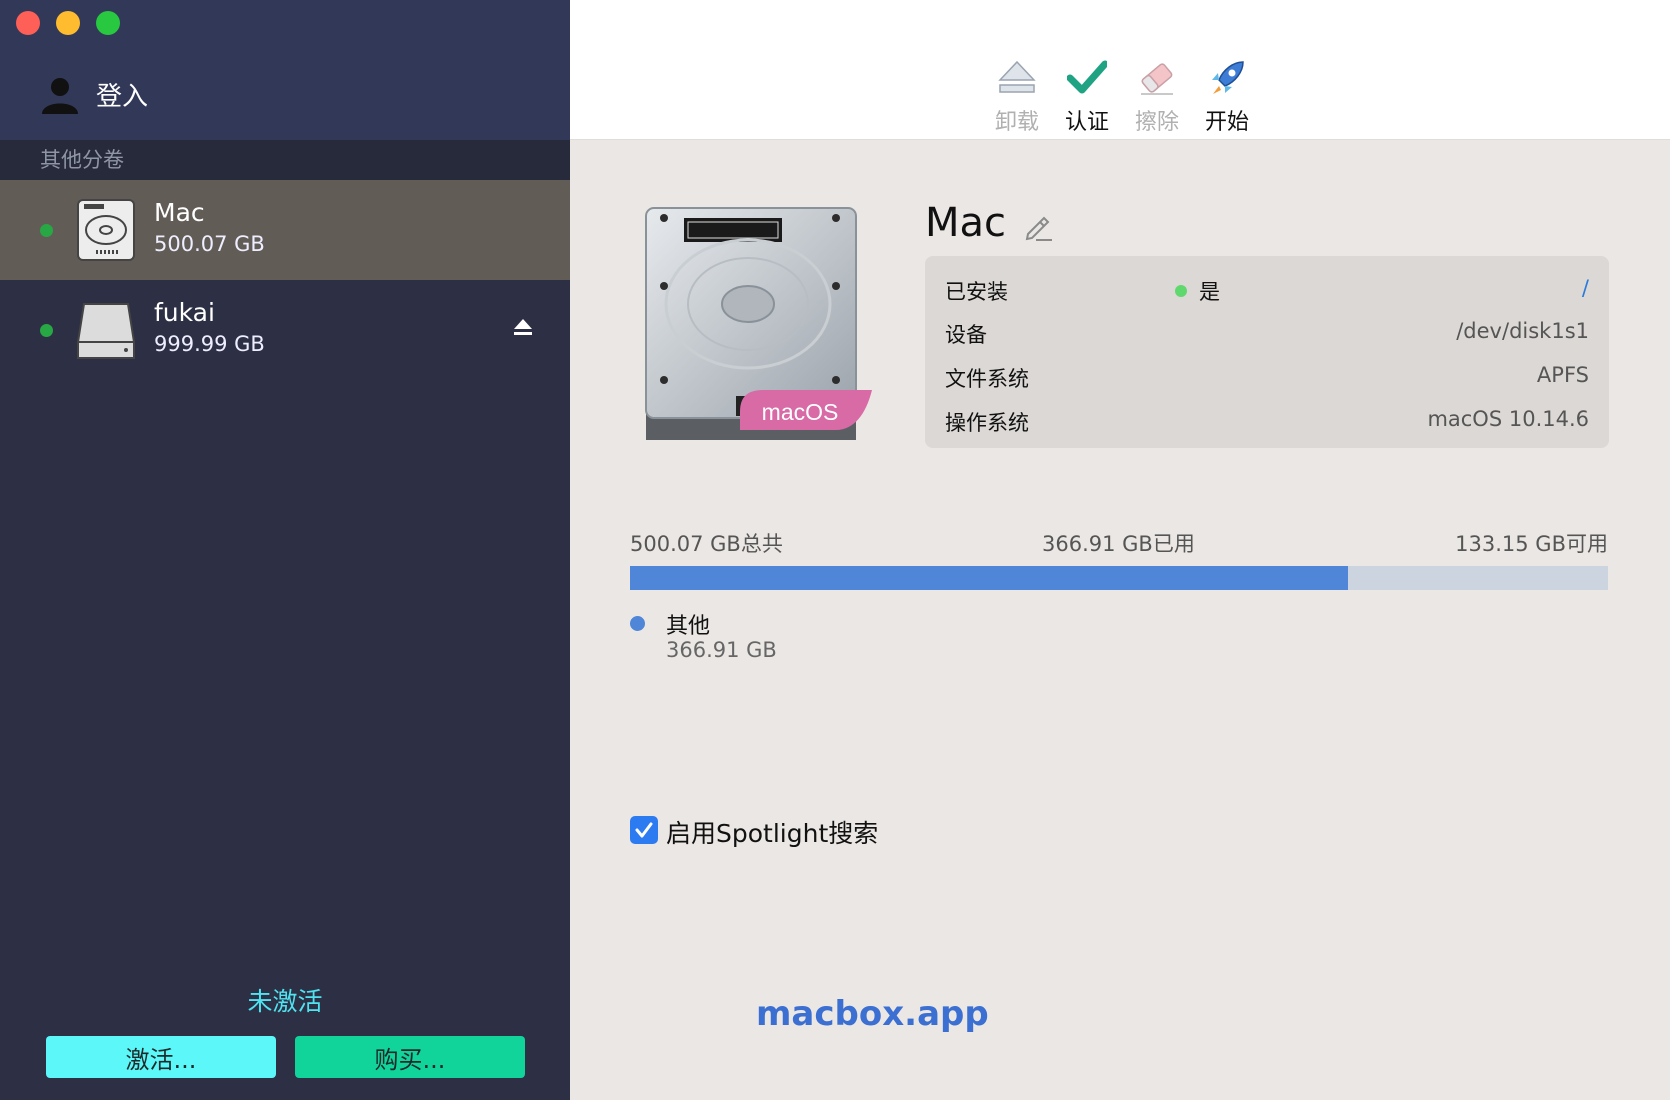 This screenshot has width=1670, height=1100. Describe the element at coordinates (1562, 375) in the screenshot. I see `info-value: APFS` at that location.